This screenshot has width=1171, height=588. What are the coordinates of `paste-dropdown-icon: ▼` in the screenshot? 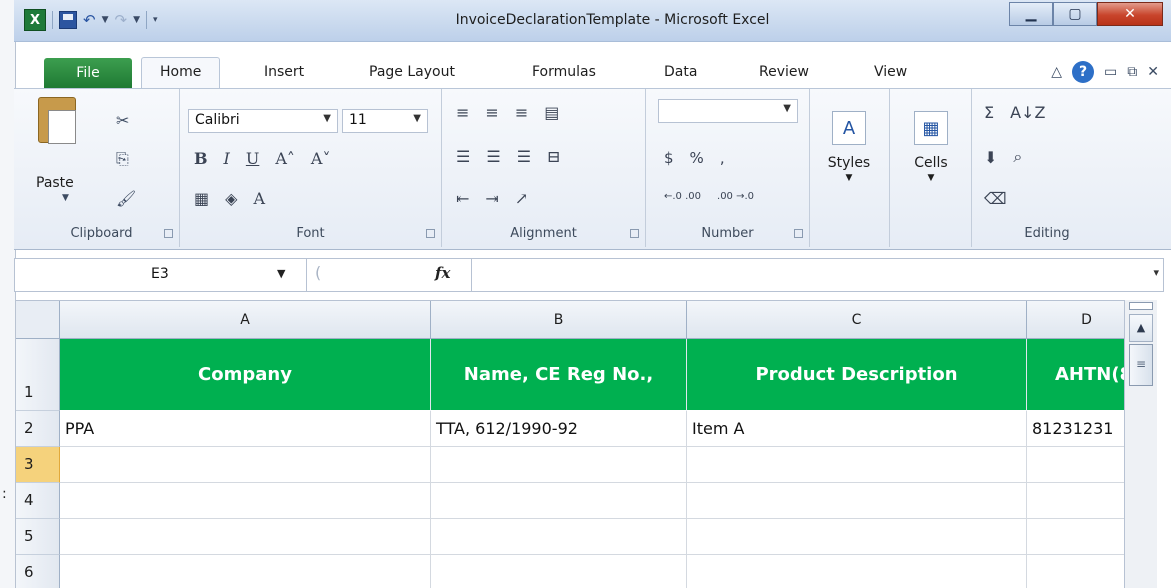 It's located at (65, 198).